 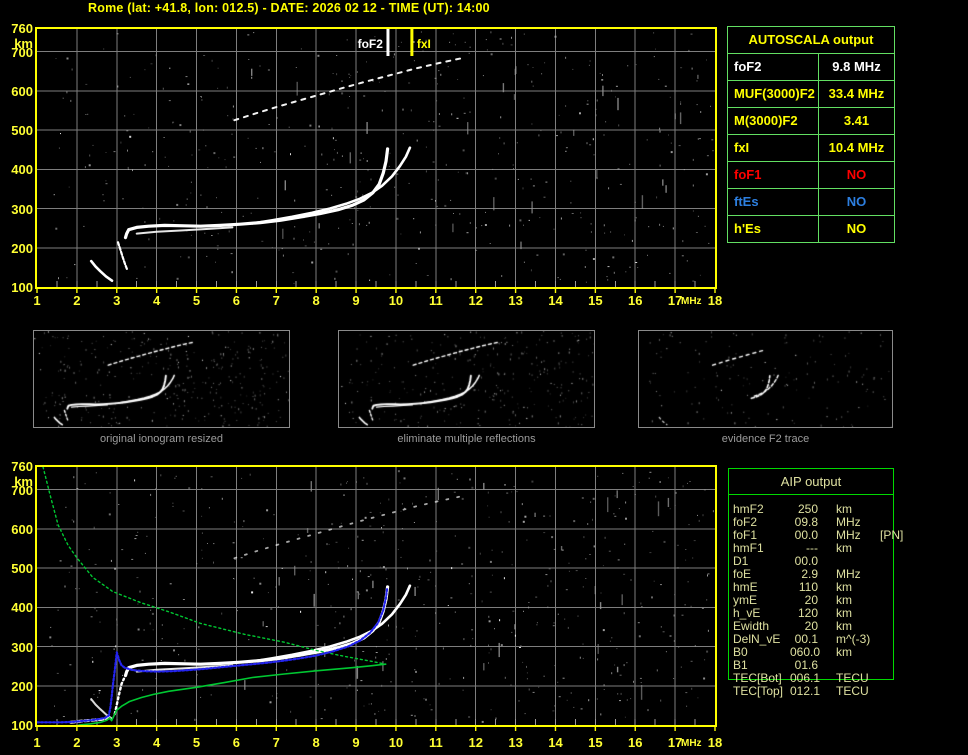 I want to click on autoscala-value: 9.8 MHz, so click(x=856, y=66).